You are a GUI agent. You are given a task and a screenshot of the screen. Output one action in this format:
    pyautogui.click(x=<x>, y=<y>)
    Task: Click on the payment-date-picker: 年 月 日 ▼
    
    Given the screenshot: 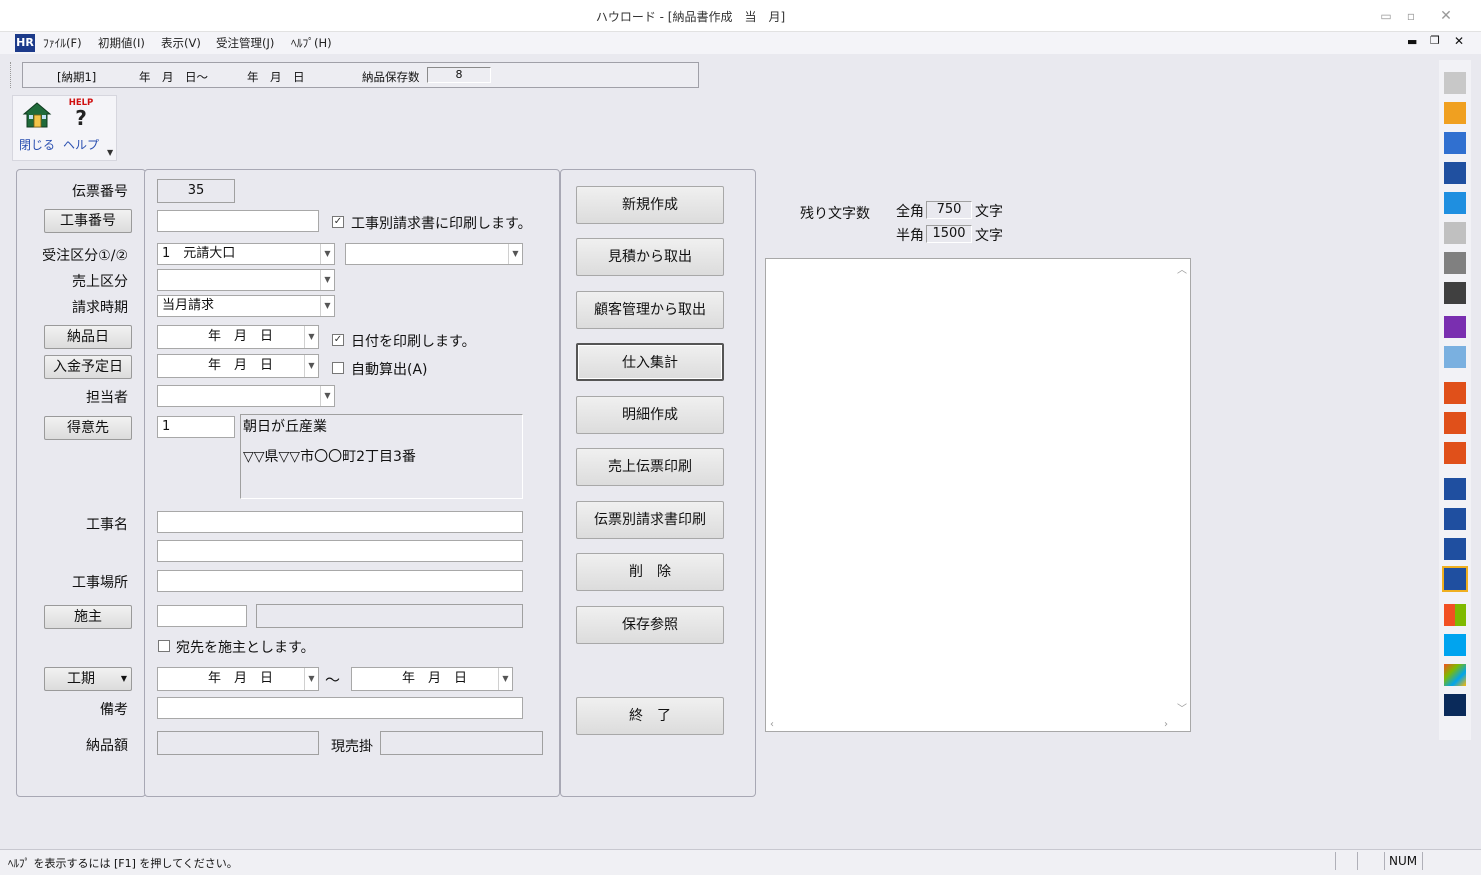 What is the action you would take?
    pyautogui.click(x=238, y=366)
    